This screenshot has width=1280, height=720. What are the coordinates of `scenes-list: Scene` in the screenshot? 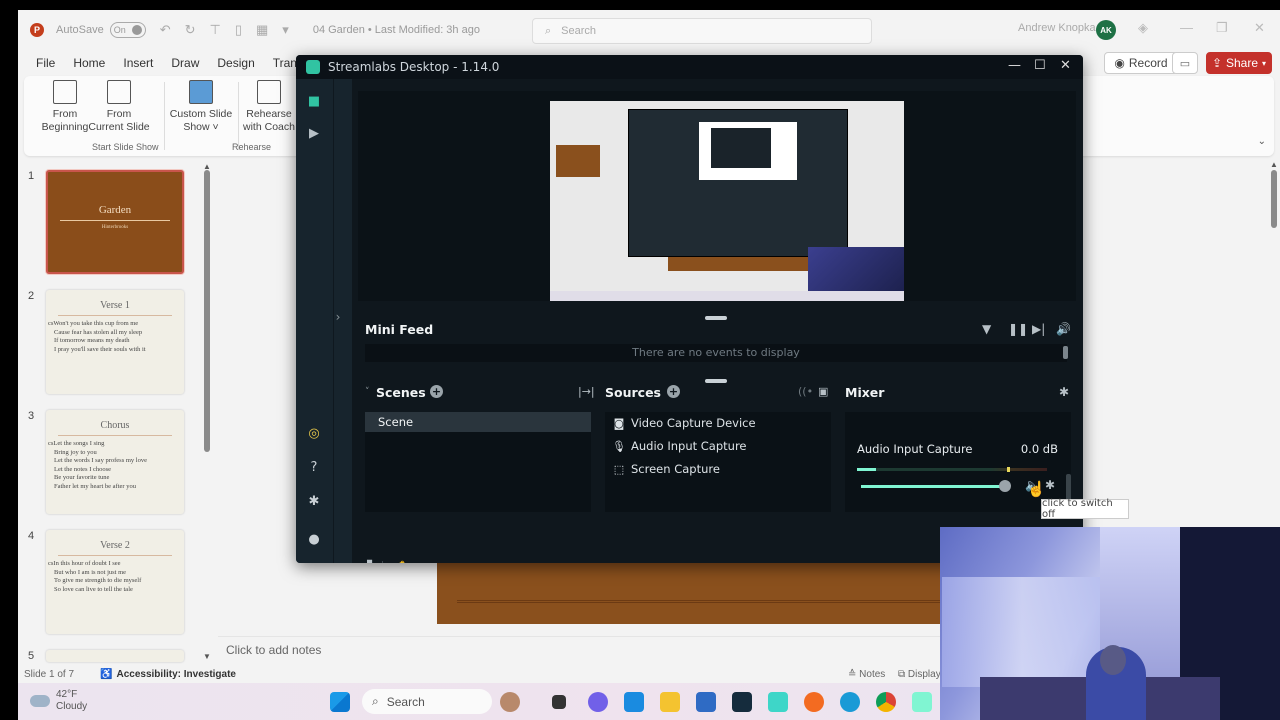 It's located at (478, 462).